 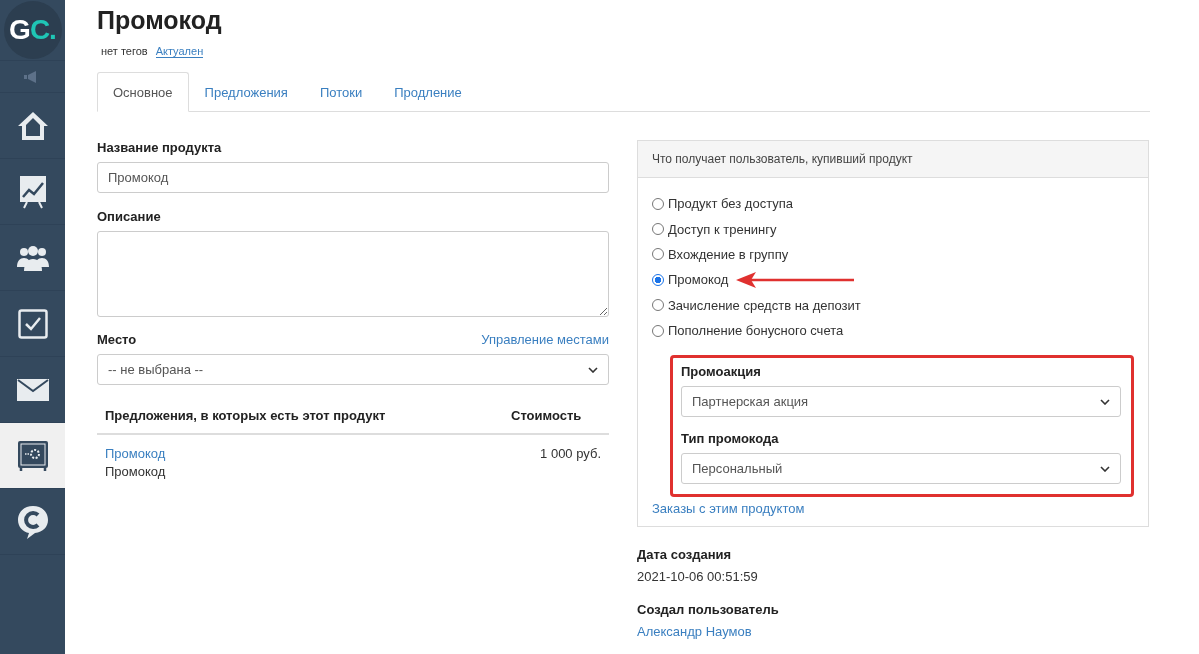 What do you see at coordinates (124, 51) in the screenshot?
I see `tags-label: нет тегов` at bounding box center [124, 51].